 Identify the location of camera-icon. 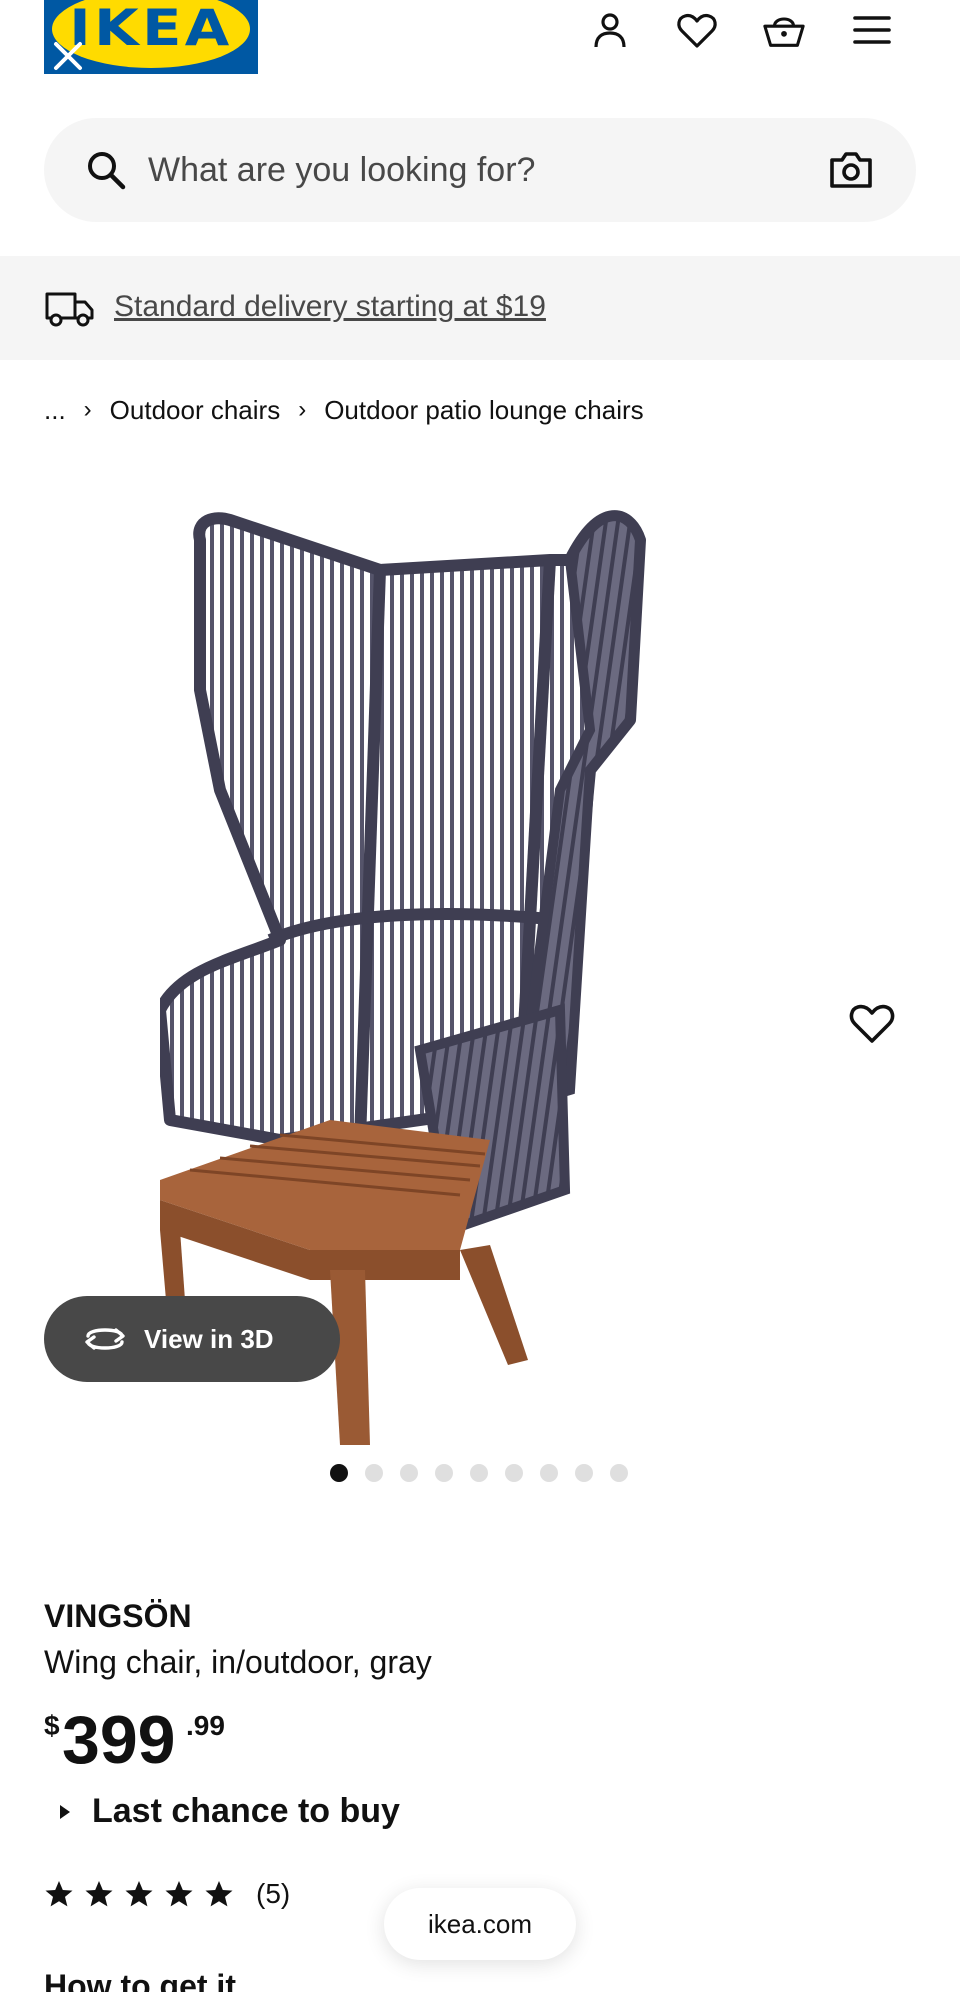
(851, 170).